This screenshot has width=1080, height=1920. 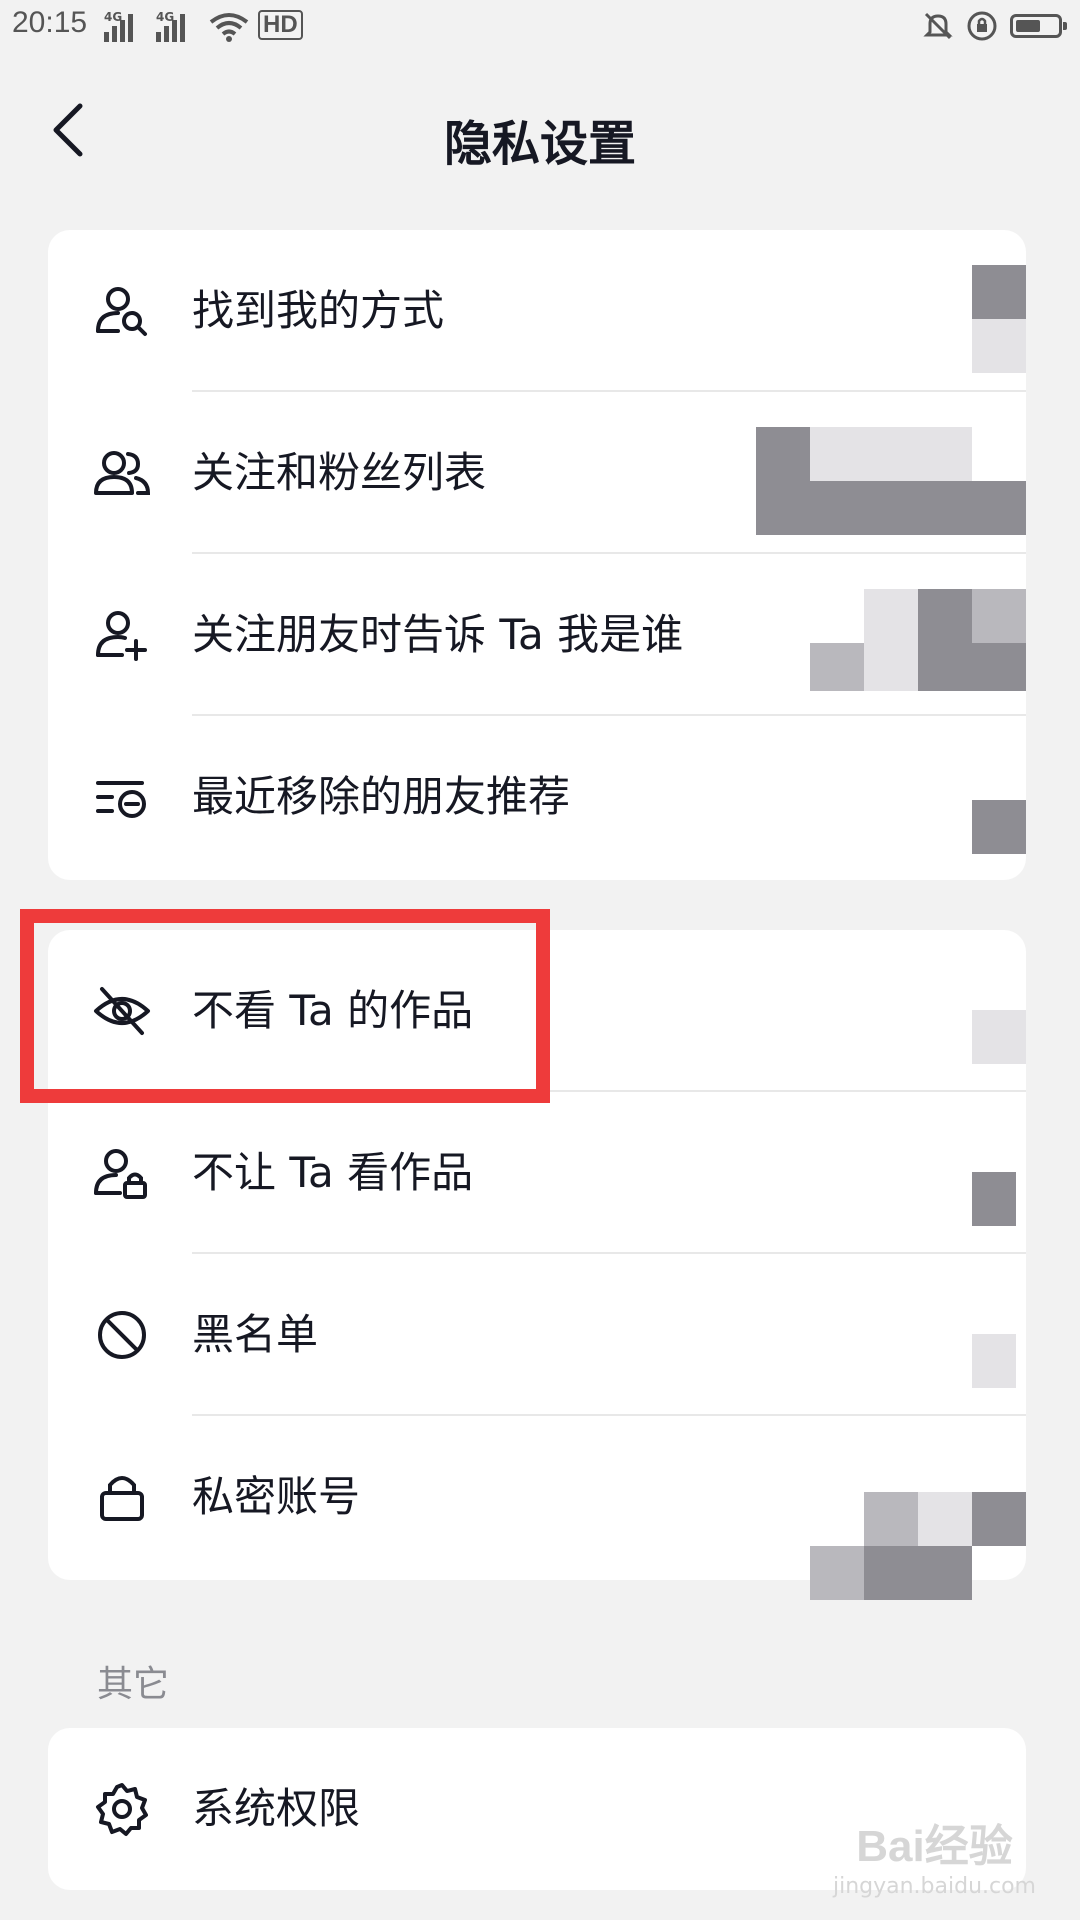 What do you see at coordinates (333, 1172) in the screenshot?
I see `list-item-label: 不让 Ta 看作品` at bounding box center [333, 1172].